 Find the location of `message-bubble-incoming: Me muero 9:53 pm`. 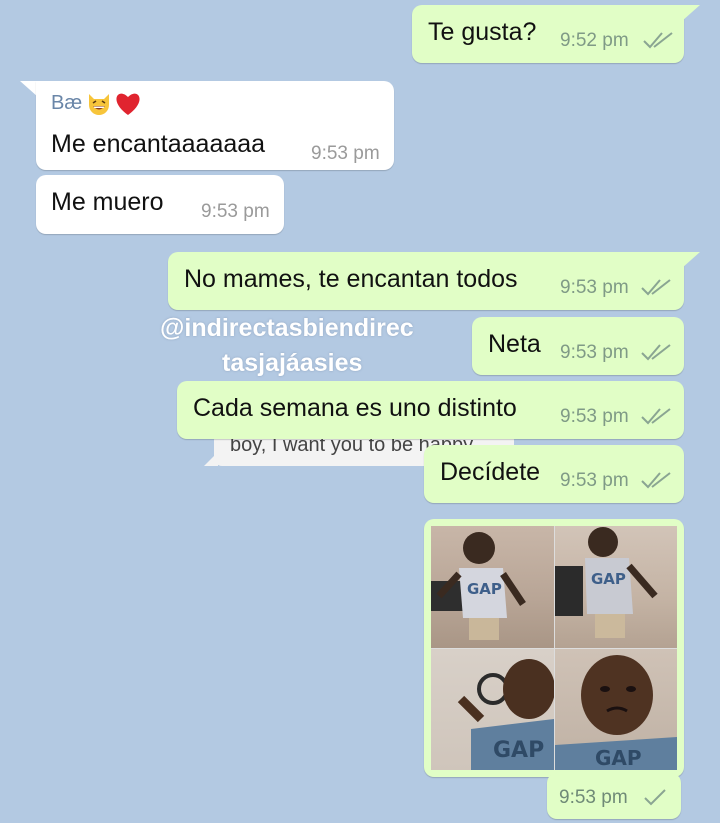

message-bubble-incoming: Me muero 9:53 pm is located at coordinates (160, 204).